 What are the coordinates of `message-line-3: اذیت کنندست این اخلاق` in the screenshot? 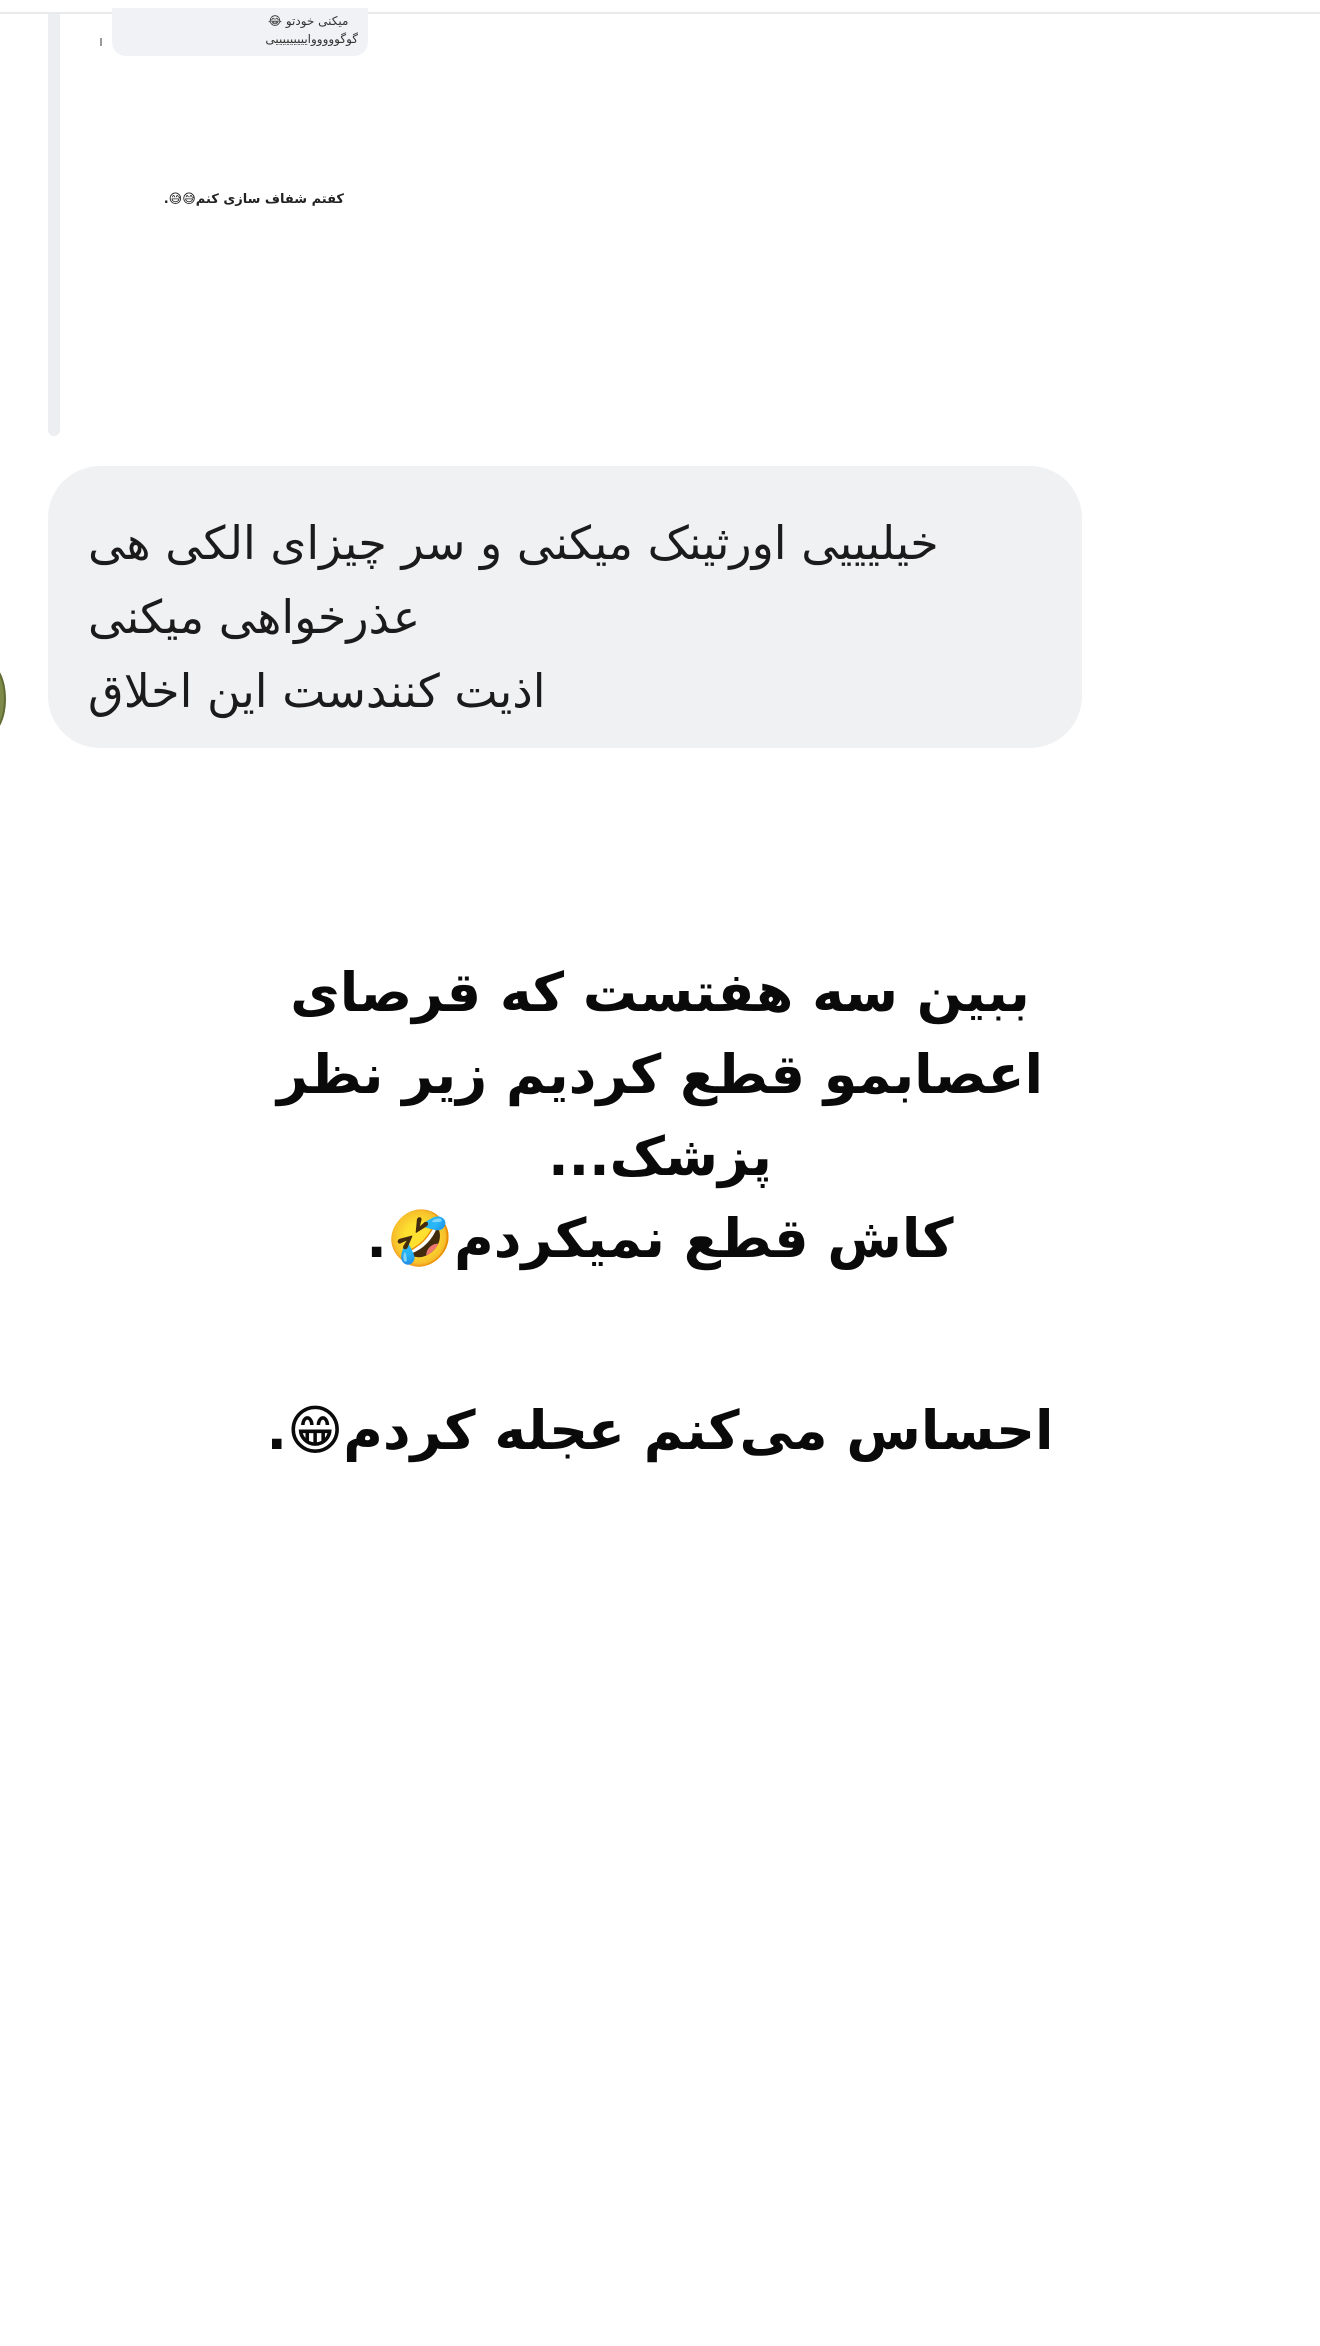 It's located at (317, 691).